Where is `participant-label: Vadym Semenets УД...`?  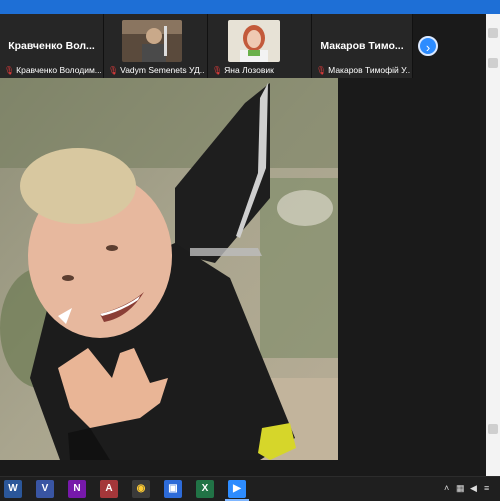
participant-label: Vadym Semenets УД... is located at coordinates (162, 70).